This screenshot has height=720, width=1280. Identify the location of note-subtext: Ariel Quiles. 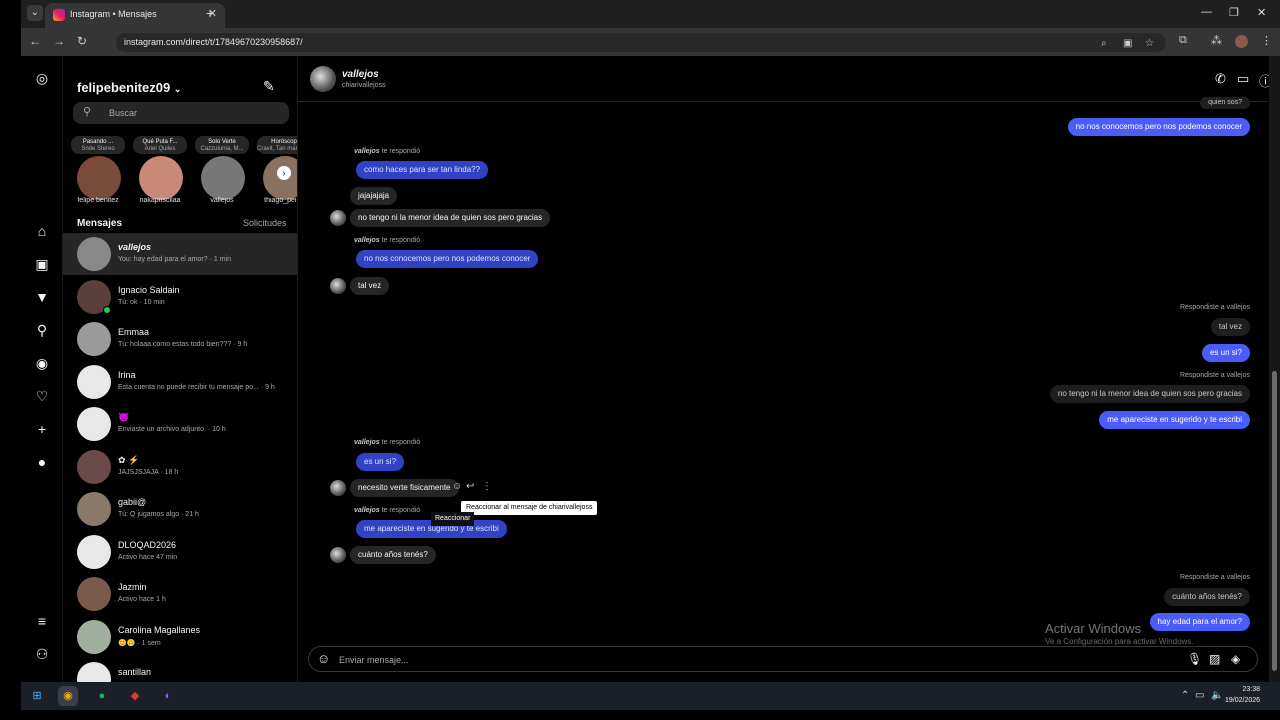
(160, 149).